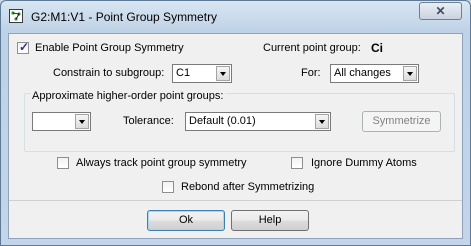 The width and height of the screenshot is (471, 246). Describe the element at coordinates (16, 16) in the screenshot. I see `molecule-app-icon` at that location.